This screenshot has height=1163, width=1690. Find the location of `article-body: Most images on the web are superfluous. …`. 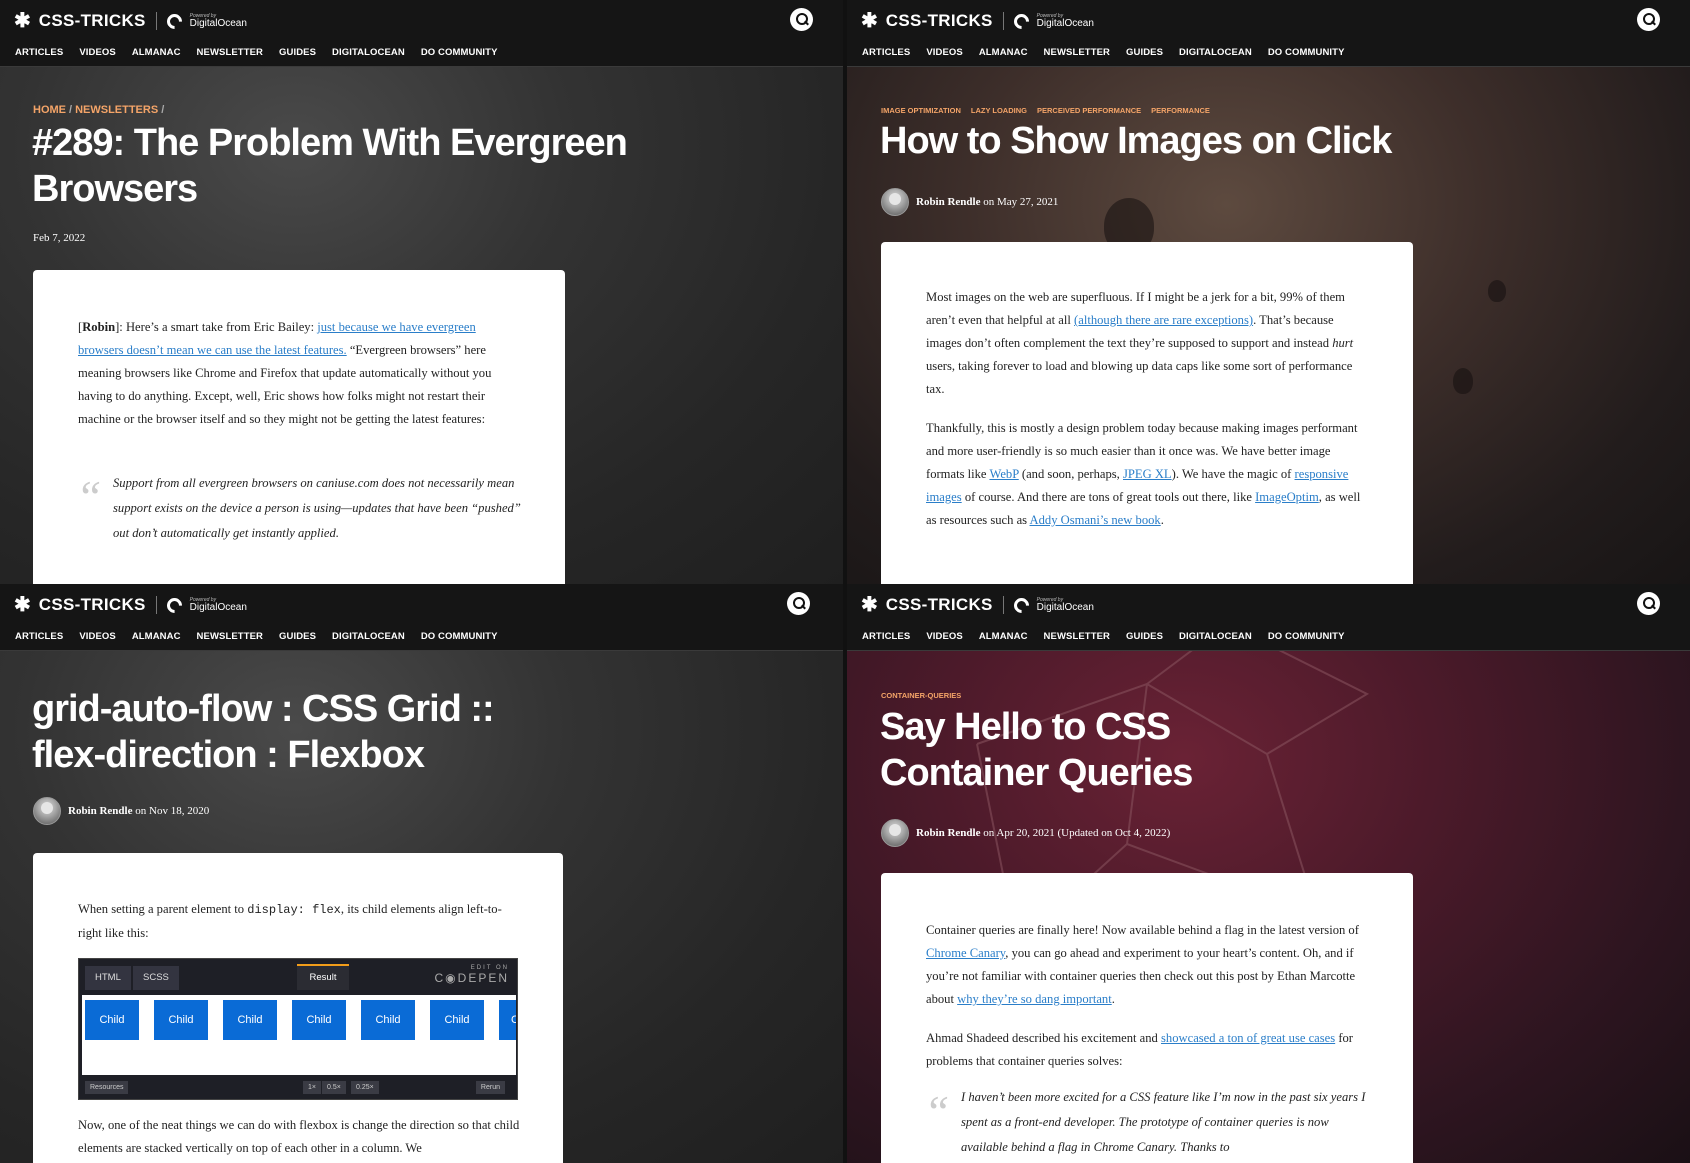

article-body: Most images on the web are superfluous. … is located at coordinates (1148, 417).